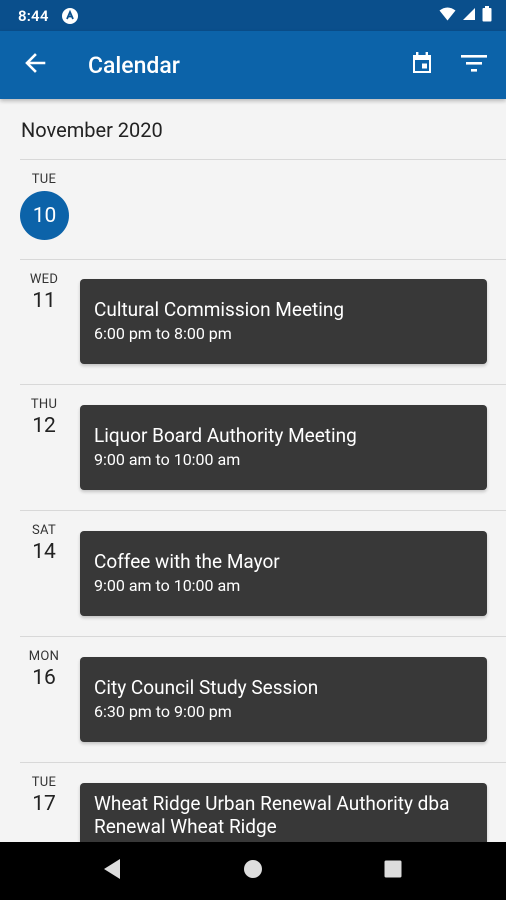 This screenshot has height=900, width=506. I want to click on day-label: WED 11, so click(44, 292).